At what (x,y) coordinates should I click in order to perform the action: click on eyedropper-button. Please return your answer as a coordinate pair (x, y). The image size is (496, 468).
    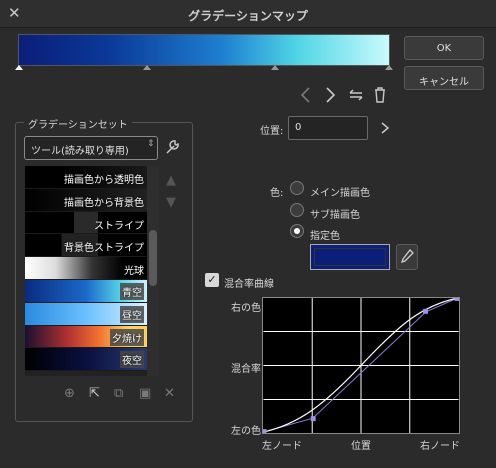
    Looking at the image, I should click on (407, 257).